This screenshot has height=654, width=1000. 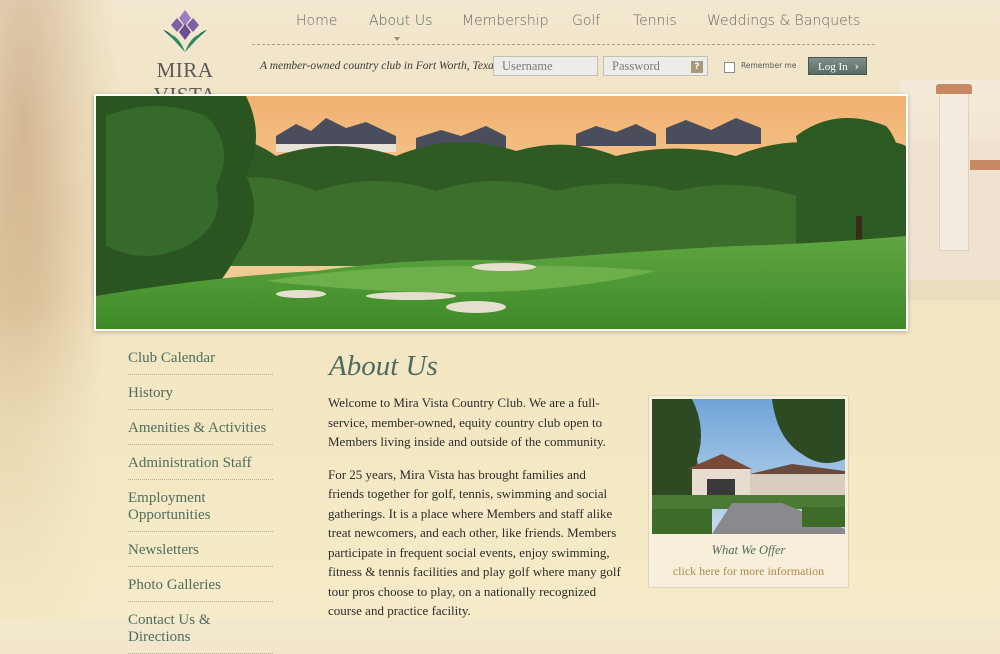 What do you see at coordinates (400, 21) in the screenshot?
I see `nav-about-us: About Us` at bounding box center [400, 21].